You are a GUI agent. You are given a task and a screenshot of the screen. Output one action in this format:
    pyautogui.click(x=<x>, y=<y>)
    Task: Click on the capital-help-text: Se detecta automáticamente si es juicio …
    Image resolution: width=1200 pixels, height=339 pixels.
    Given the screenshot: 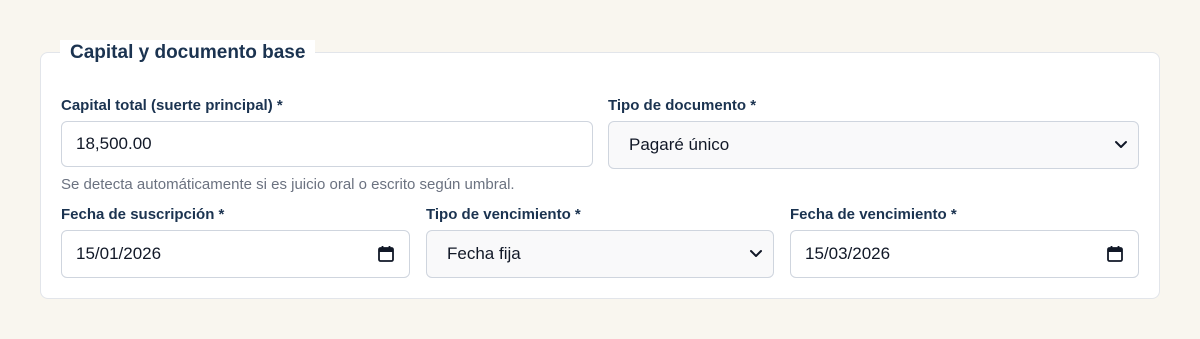 What is the action you would take?
    pyautogui.click(x=288, y=184)
    